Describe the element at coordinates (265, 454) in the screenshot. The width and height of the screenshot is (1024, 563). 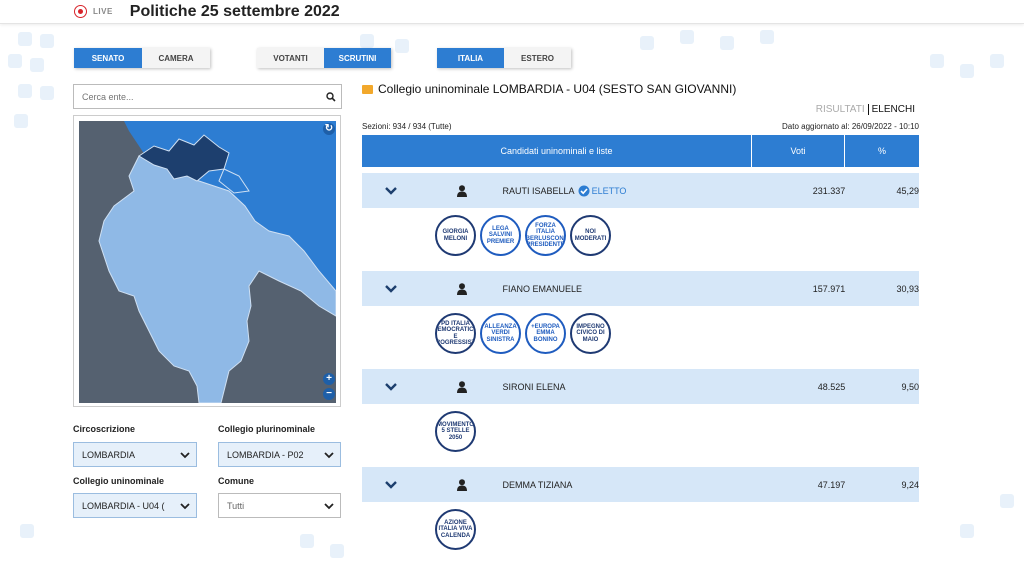
I see `plurinominale-value: LOMBARDIA - P02` at that location.